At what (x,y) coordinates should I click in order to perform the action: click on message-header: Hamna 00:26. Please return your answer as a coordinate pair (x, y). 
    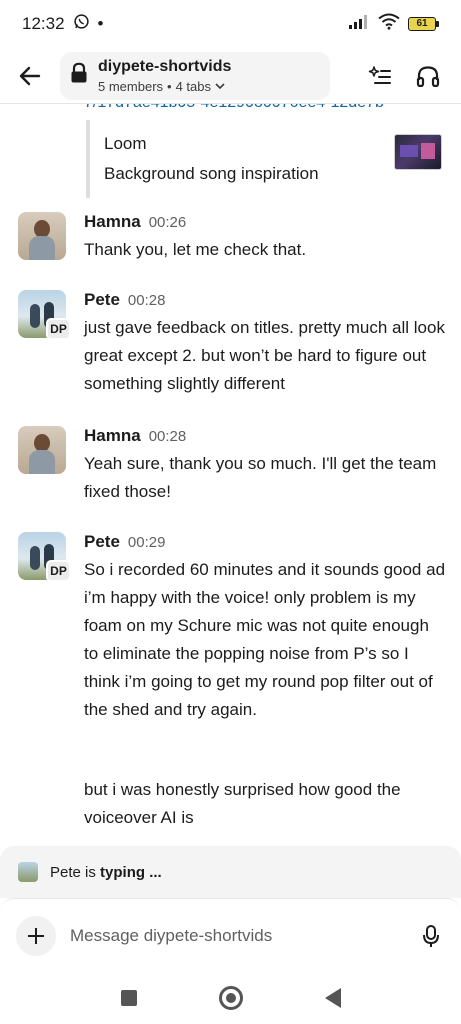
    Looking at the image, I should click on (135, 222).